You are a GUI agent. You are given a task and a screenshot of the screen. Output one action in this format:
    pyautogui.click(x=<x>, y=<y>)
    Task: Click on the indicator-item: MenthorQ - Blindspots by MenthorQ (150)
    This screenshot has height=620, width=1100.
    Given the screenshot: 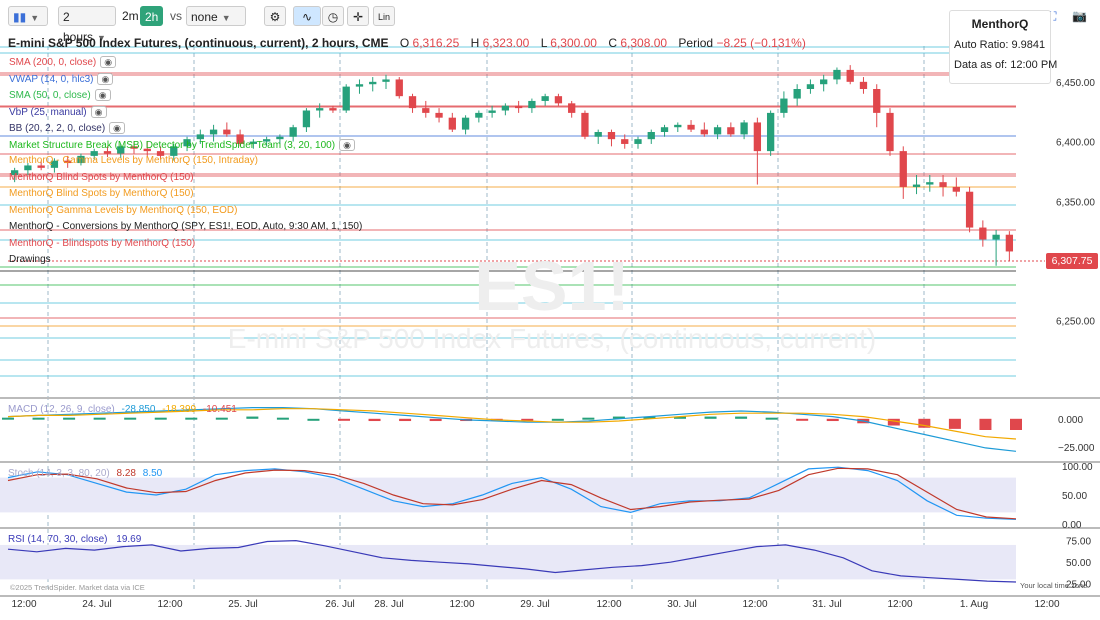 What is the action you would take?
    pyautogui.click(x=102, y=243)
    